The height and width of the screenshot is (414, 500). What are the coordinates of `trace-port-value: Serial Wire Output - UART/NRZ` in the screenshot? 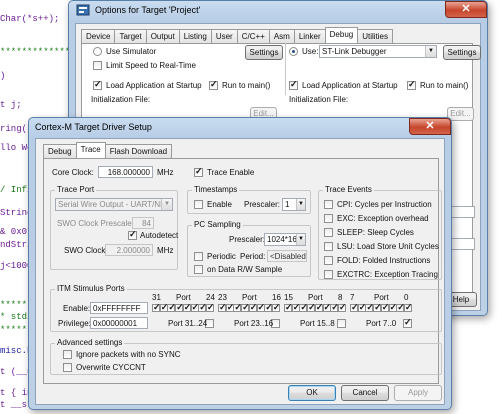 It's located at (114, 204).